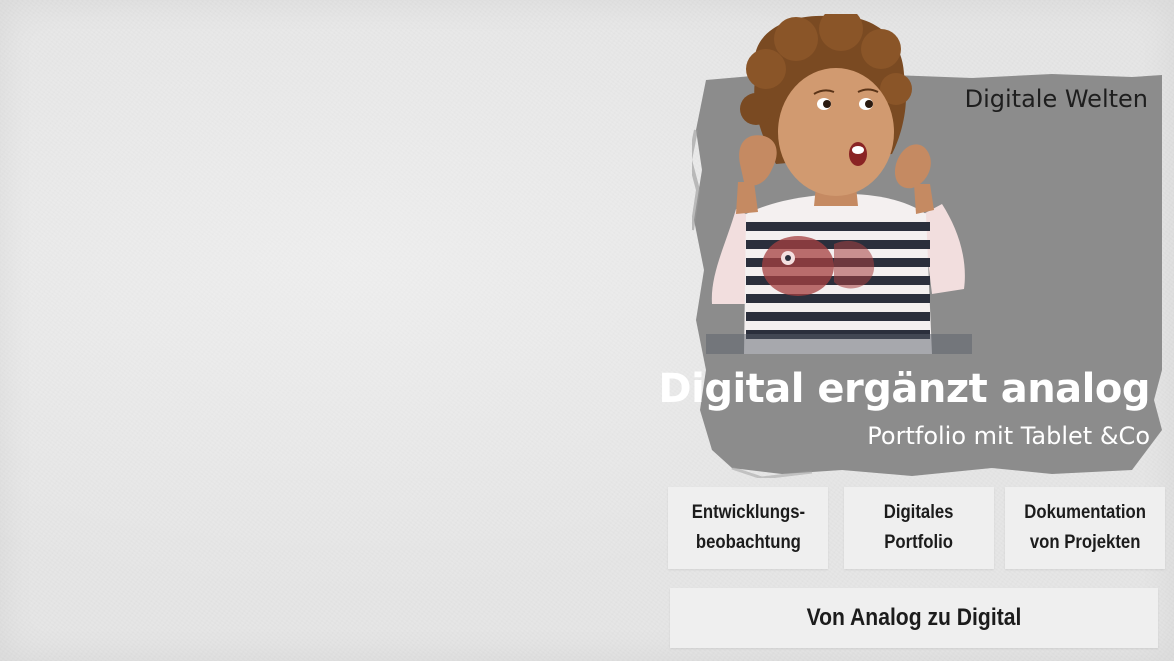 The height and width of the screenshot is (661, 1174). I want to click on tile-label: Entwicklungs- beobachtung, so click(748, 527).